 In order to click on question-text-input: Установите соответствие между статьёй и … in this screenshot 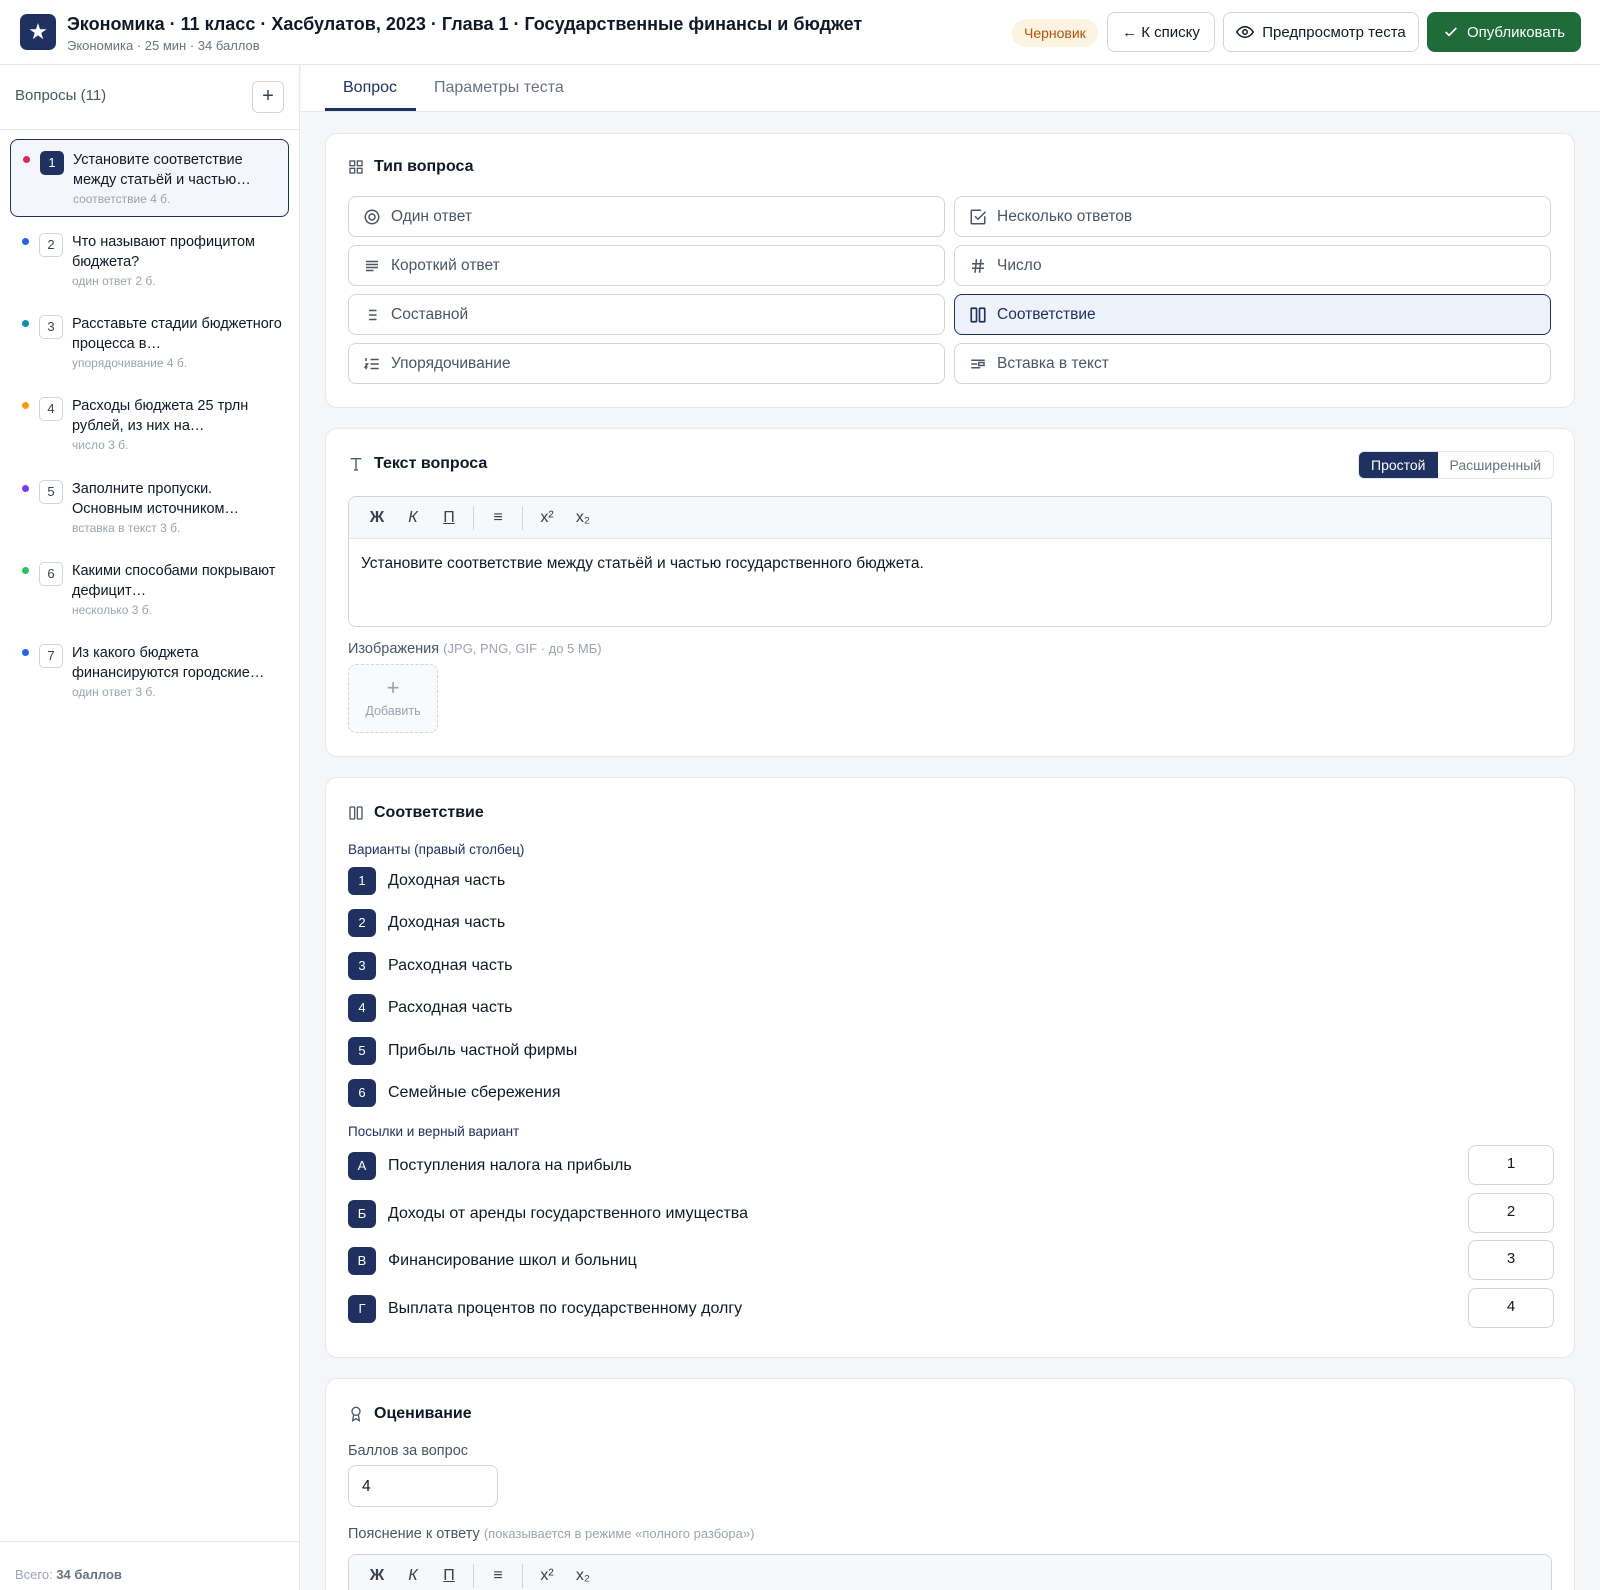, I will do `click(950, 564)`.